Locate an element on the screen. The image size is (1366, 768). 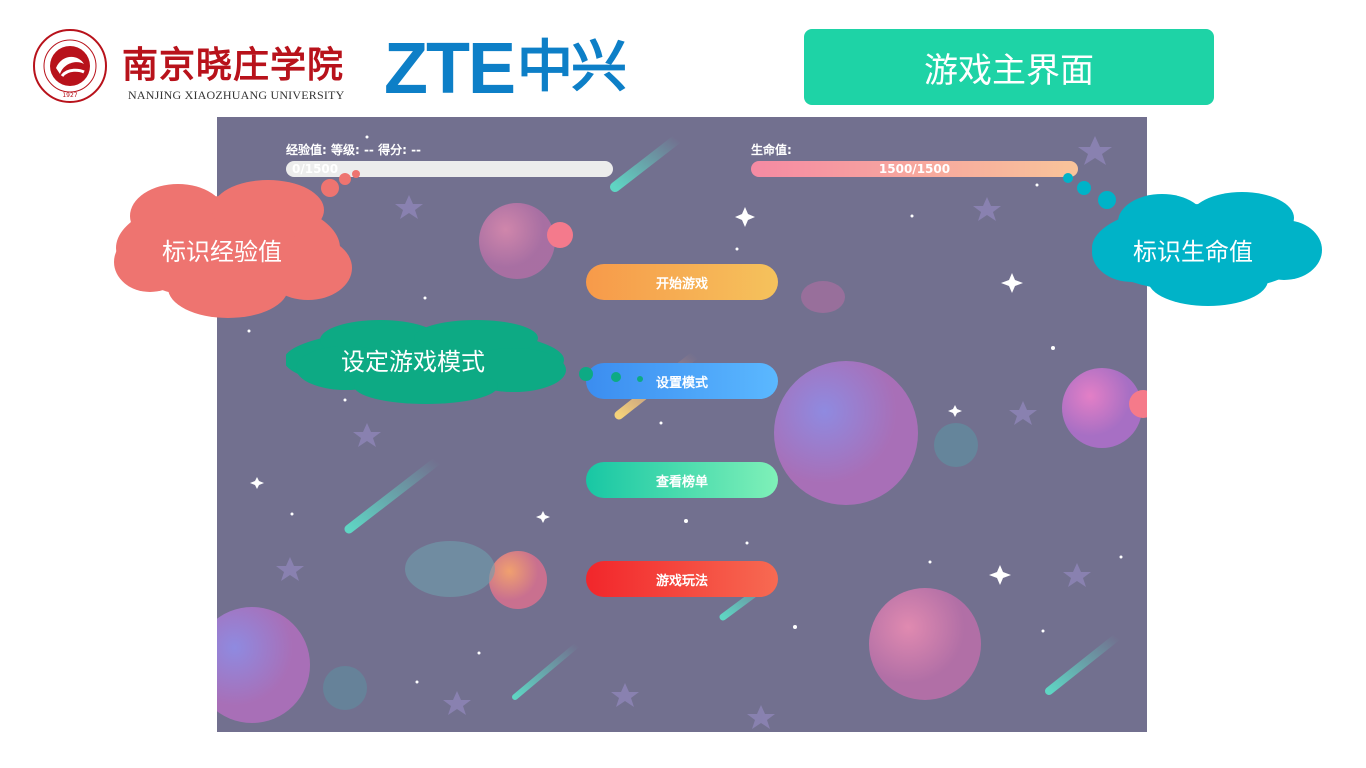
zte-logo-cn: 中兴 is located at coordinates (572, 67).